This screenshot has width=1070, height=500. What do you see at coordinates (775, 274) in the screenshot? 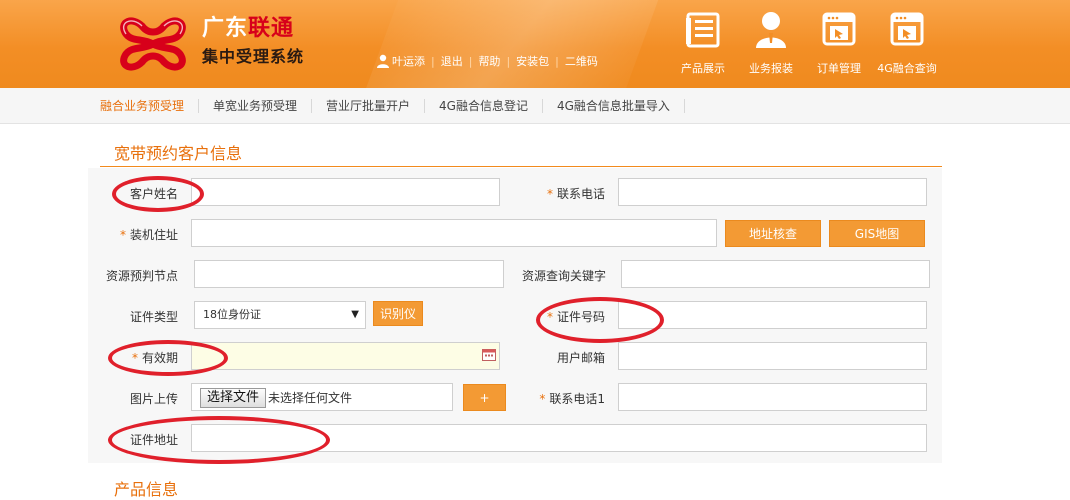
I see `resource-keyword-input` at bounding box center [775, 274].